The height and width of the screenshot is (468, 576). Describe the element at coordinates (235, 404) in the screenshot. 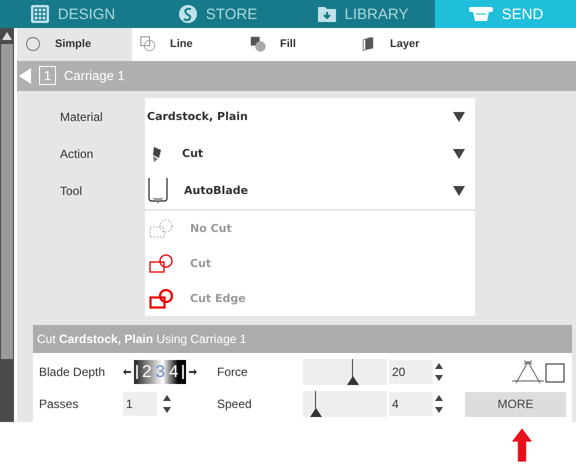

I see `speed-label: Speed` at that location.